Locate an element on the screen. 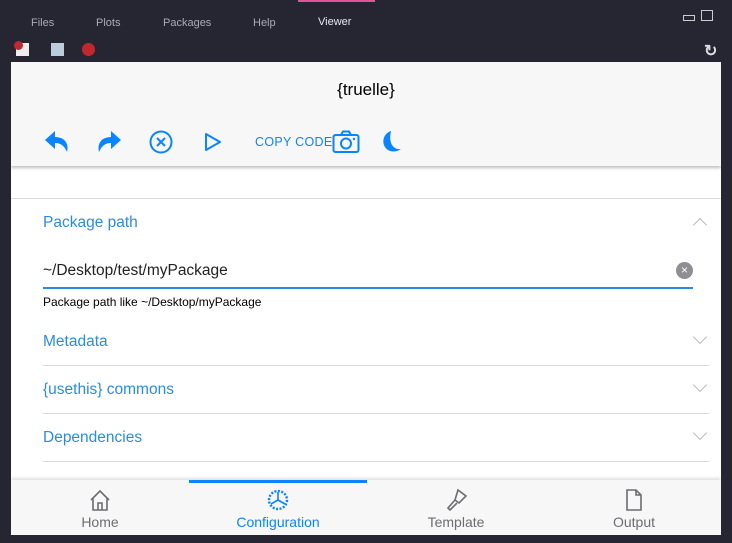  section-label: Package path is located at coordinates (90, 222).